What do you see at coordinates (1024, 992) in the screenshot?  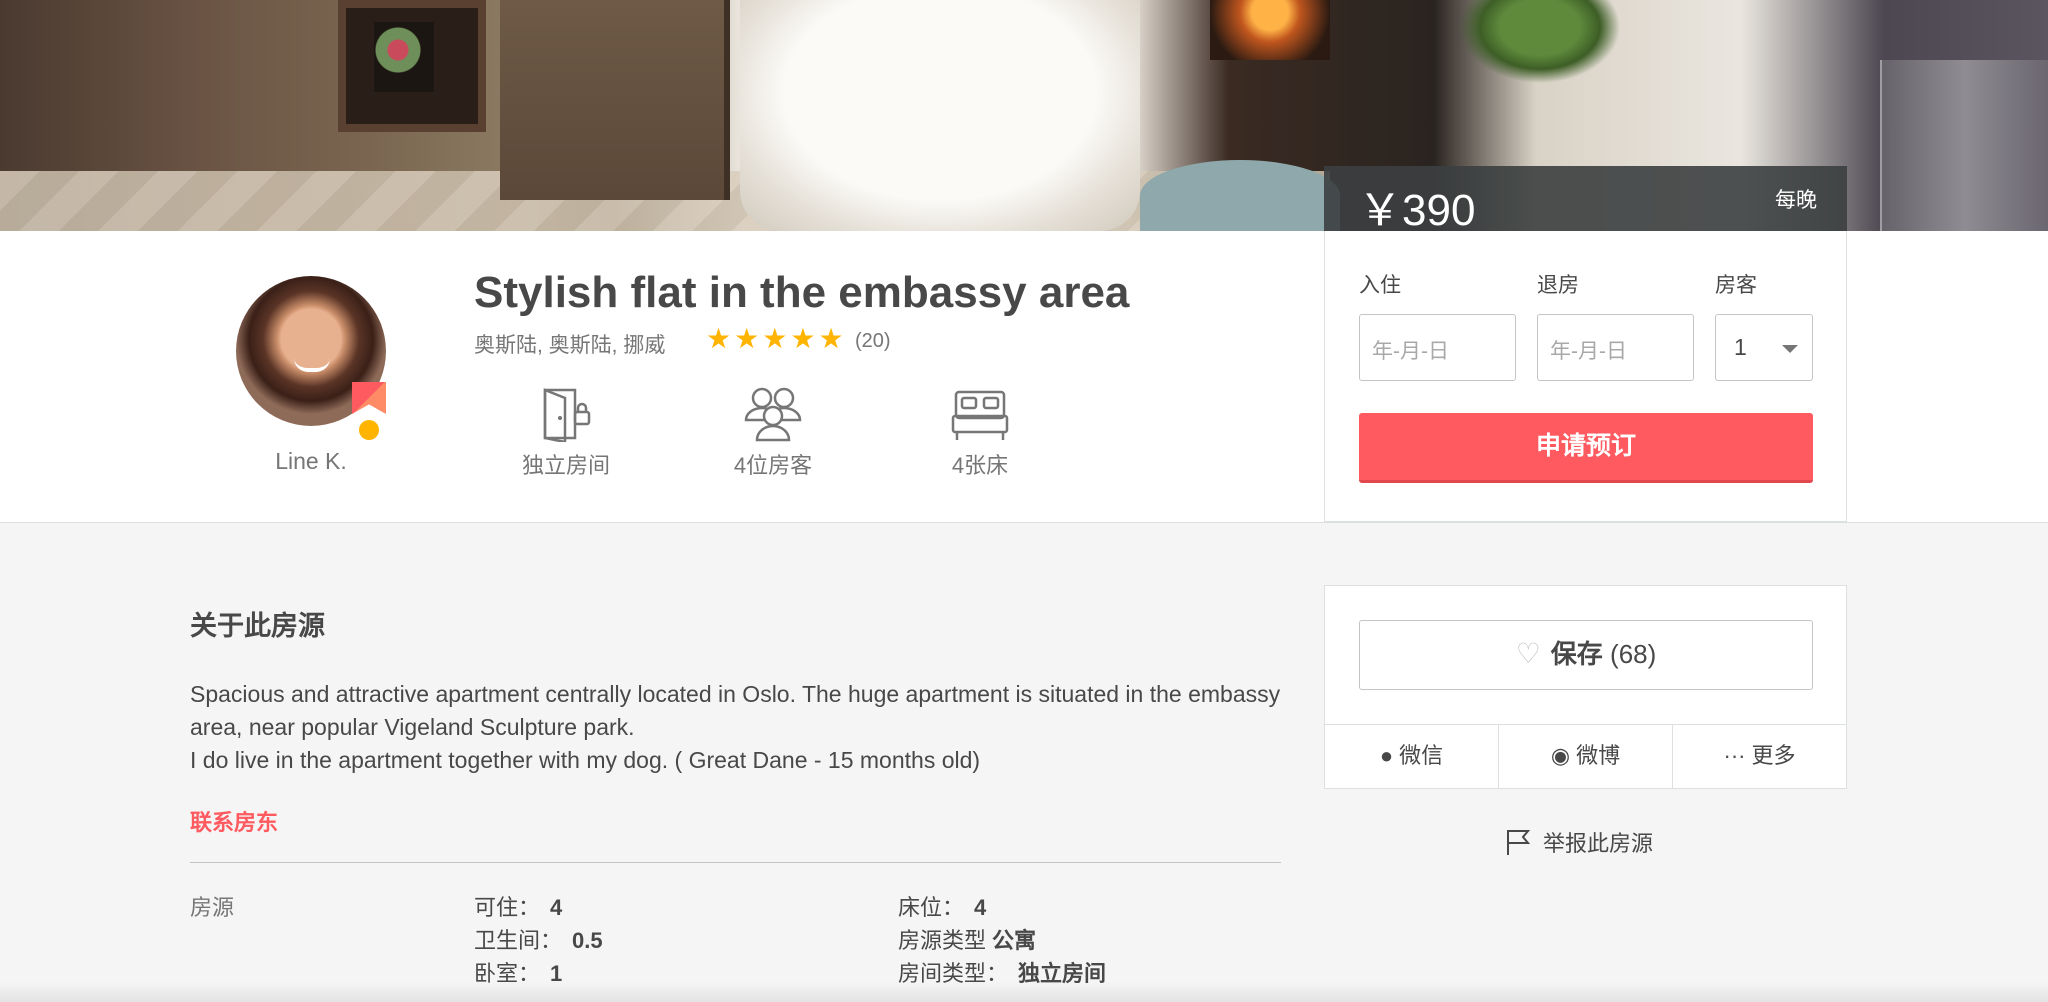 I see `bottom-shade` at bounding box center [1024, 992].